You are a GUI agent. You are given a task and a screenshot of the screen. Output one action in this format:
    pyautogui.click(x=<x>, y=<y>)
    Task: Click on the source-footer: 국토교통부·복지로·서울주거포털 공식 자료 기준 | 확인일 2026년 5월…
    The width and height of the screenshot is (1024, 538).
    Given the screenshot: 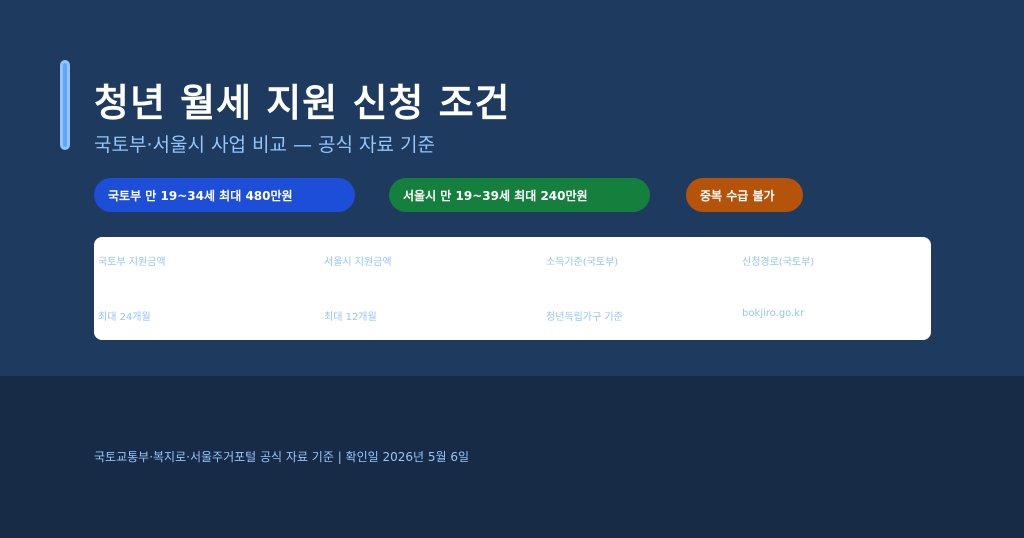 What is the action you would take?
    pyautogui.click(x=282, y=457)
    